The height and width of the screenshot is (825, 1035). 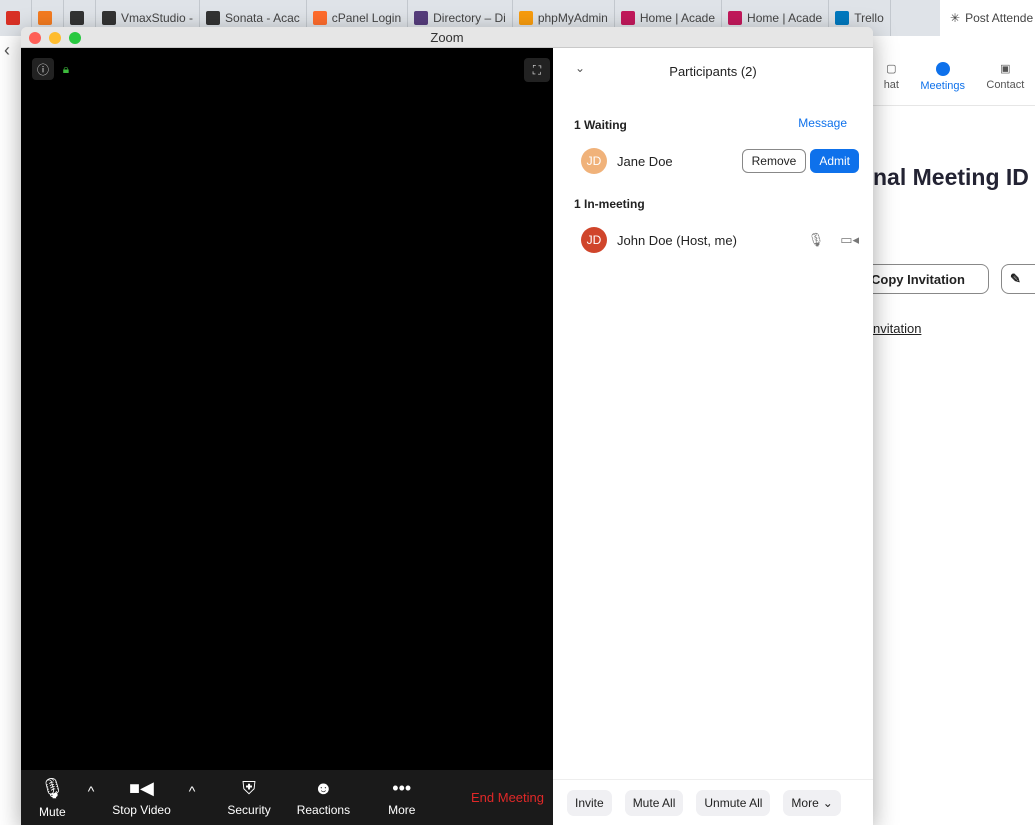 I want to click on tab-chat: ▢ hat, so click(x=891, y=83).